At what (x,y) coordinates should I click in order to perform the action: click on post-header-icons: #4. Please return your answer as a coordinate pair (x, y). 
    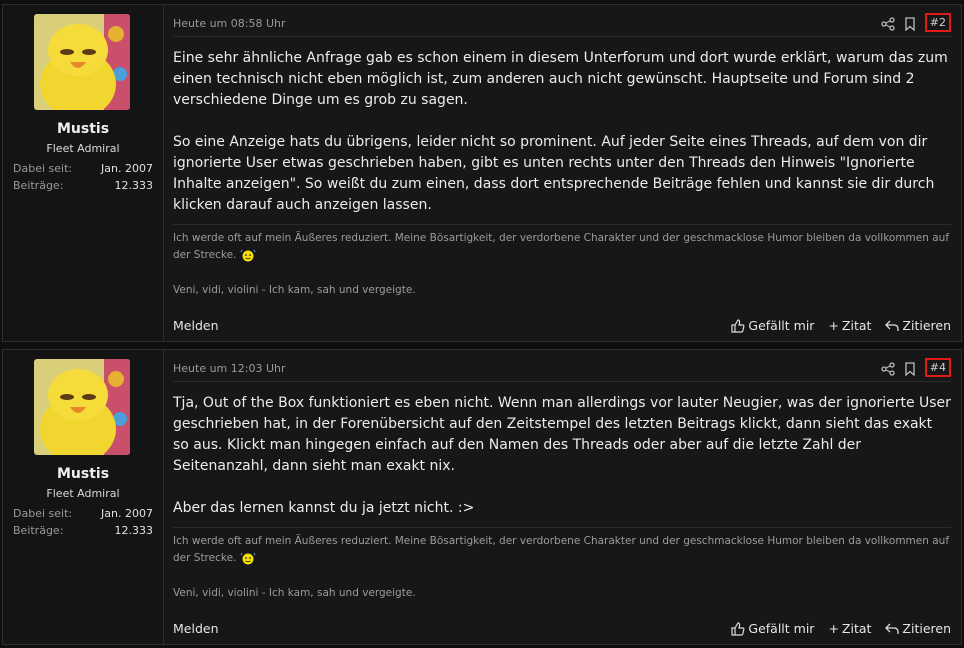
    Looking at the image, I should click on (916, 367).